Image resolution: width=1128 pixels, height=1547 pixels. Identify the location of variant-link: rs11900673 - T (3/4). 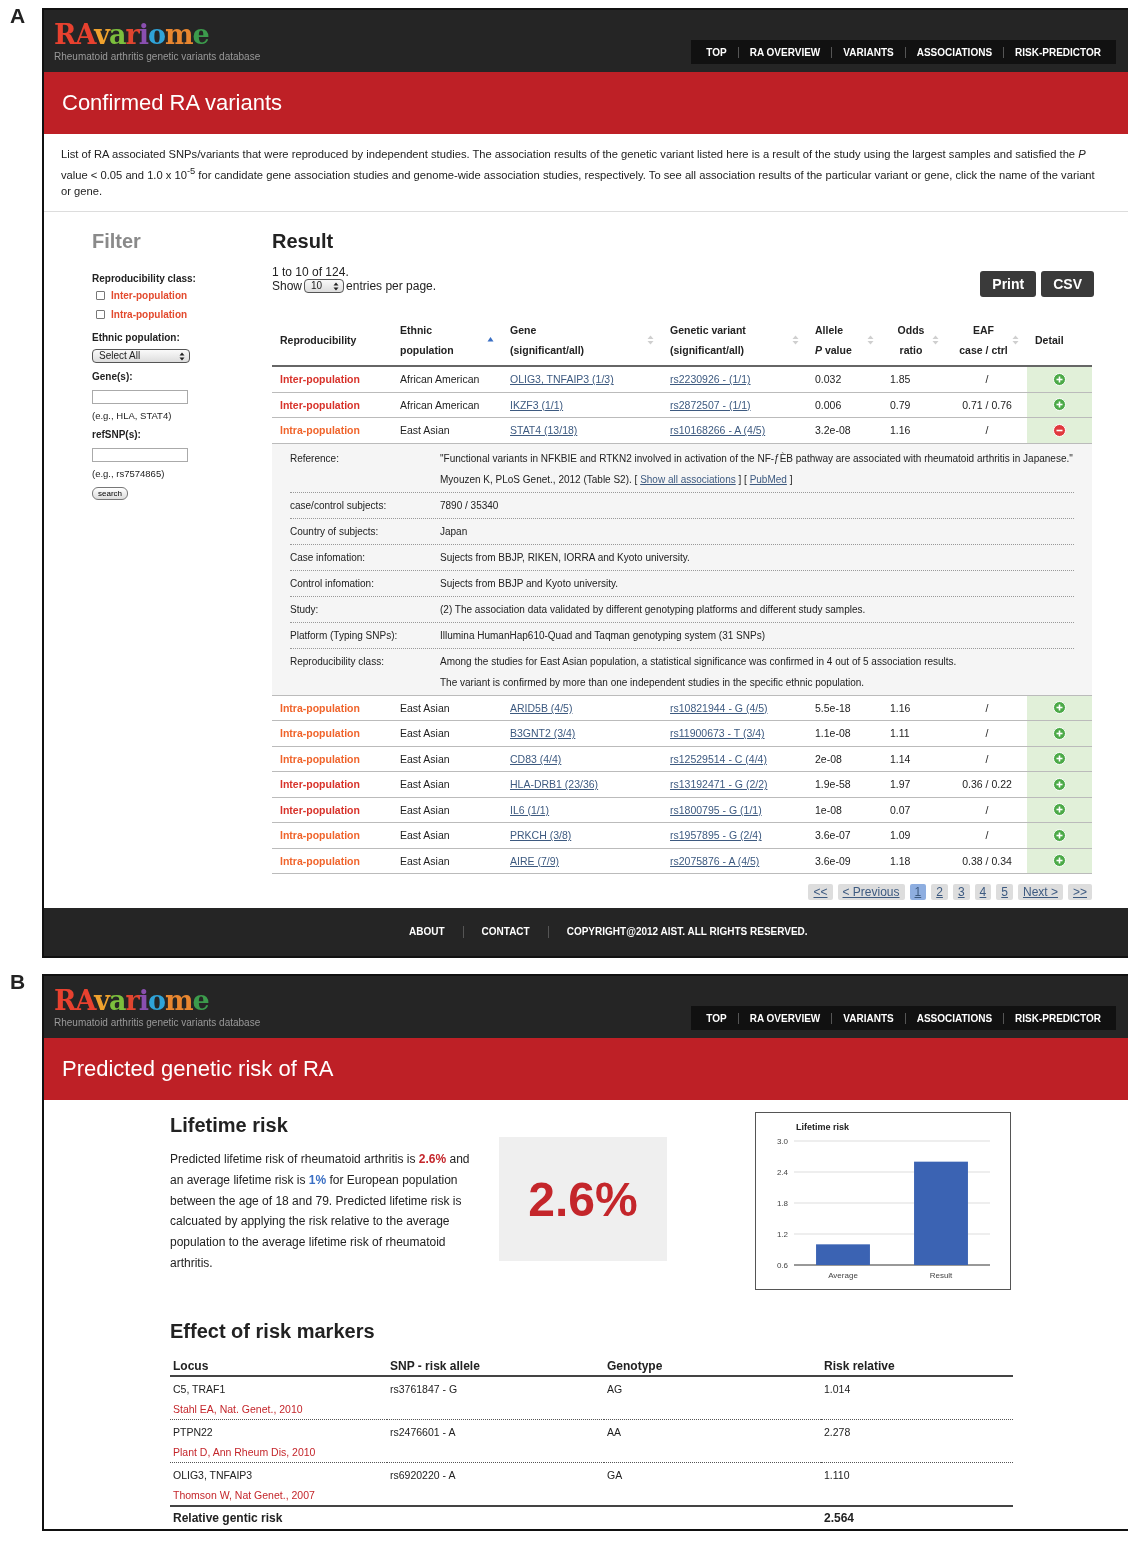
(717, 733).